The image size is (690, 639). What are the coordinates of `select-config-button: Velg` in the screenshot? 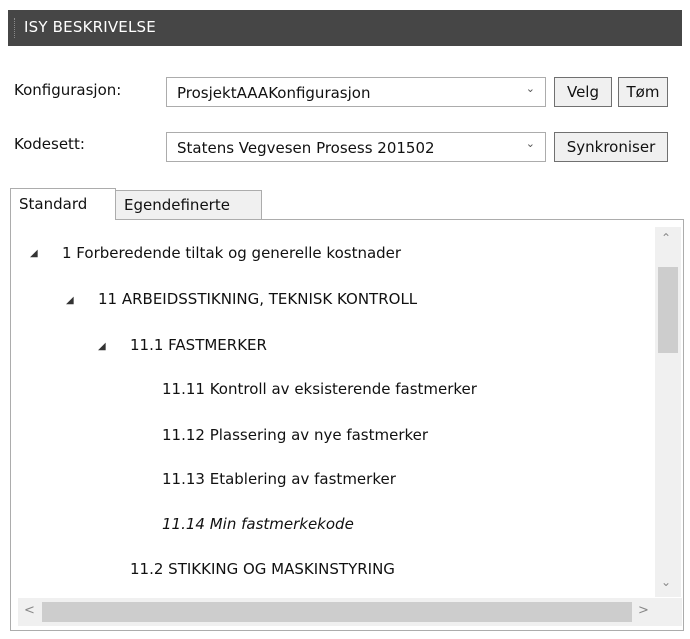 It's located at (583, 92).